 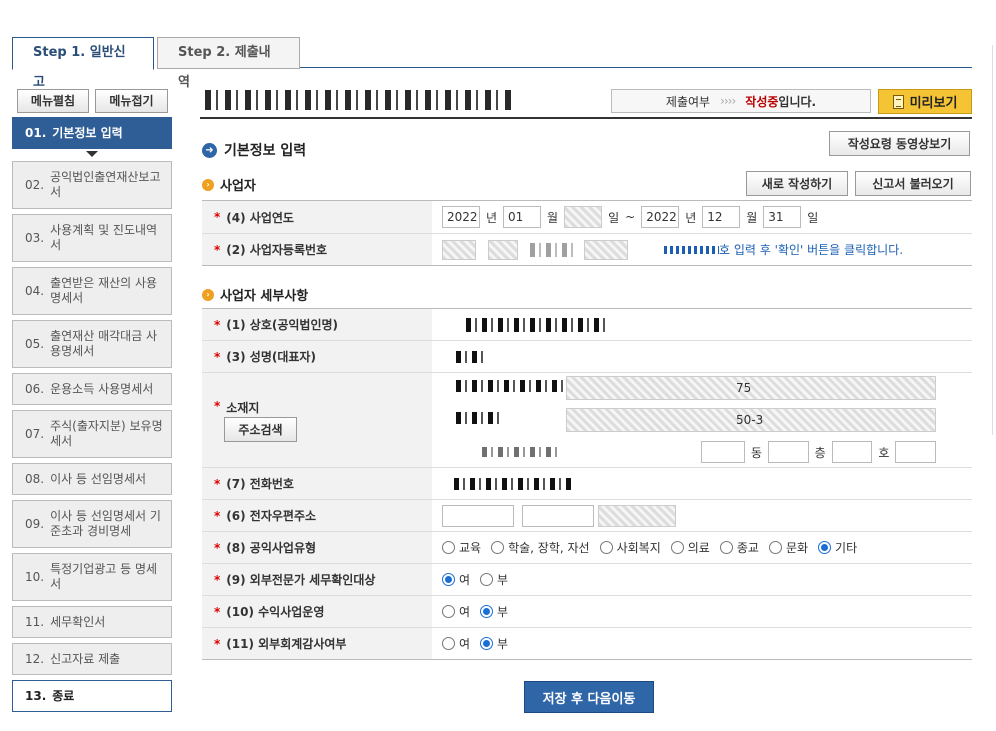 I want to click on menu-expand-button: 메뉴펼침, so click(x=53, y=101).